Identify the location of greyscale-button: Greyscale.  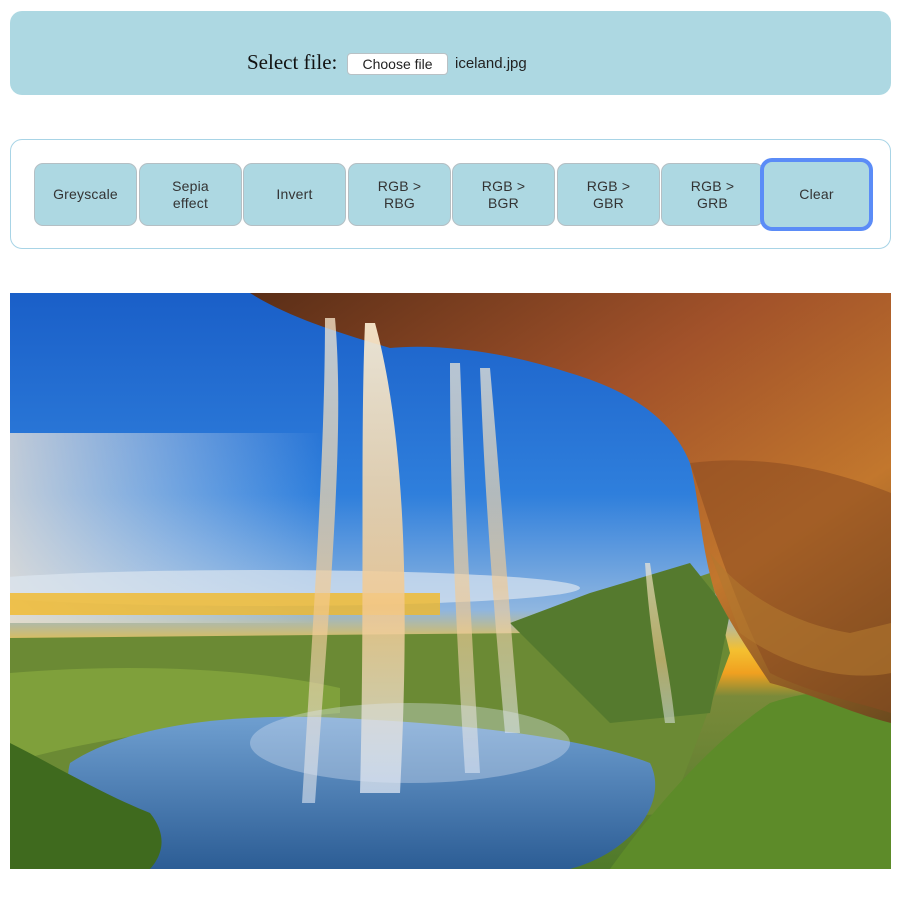
(85, 194).